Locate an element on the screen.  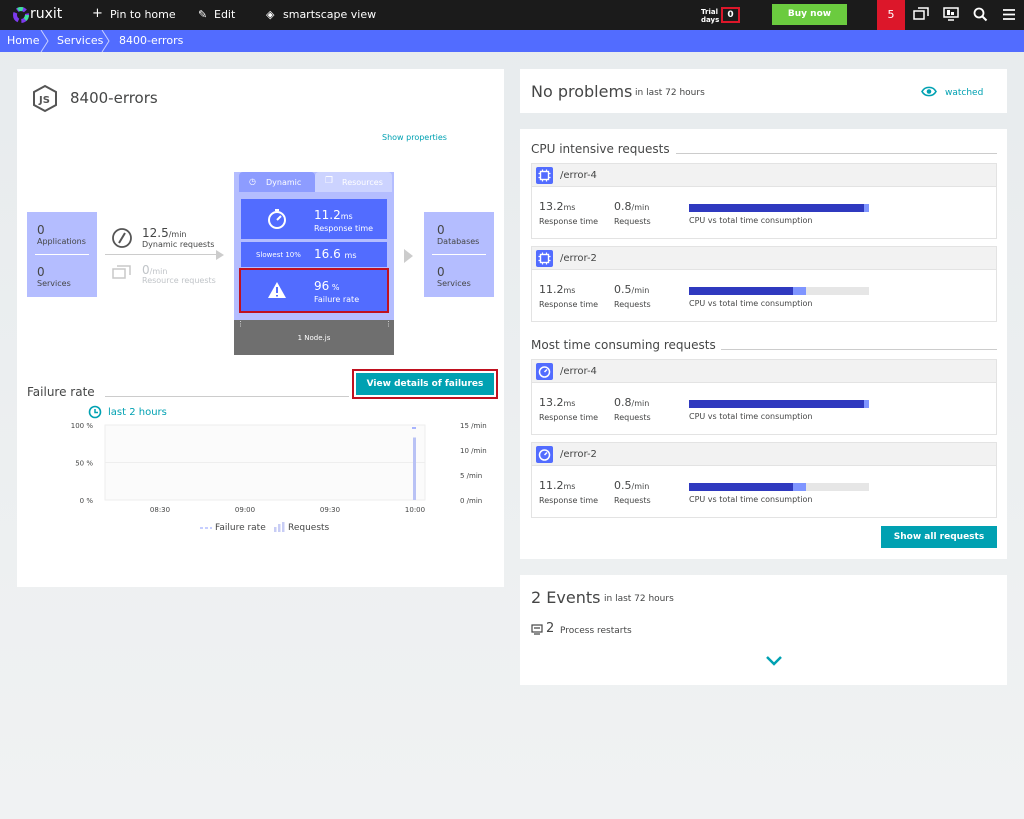
show-all-requests-button: Show all requests is located at coordinates (939, 537).